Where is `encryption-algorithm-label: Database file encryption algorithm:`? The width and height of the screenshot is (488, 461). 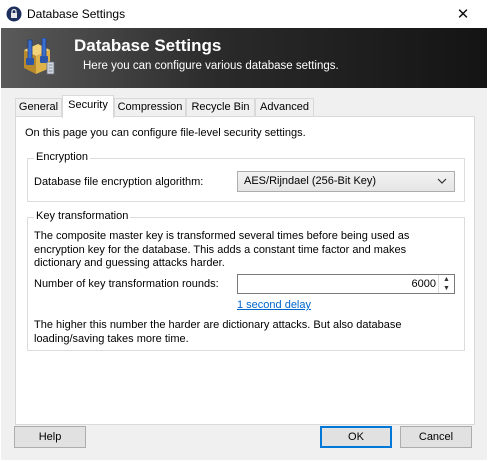
encryption-algorithm-label: Database file encryption algorithm: is located at coordinates (119, 182).